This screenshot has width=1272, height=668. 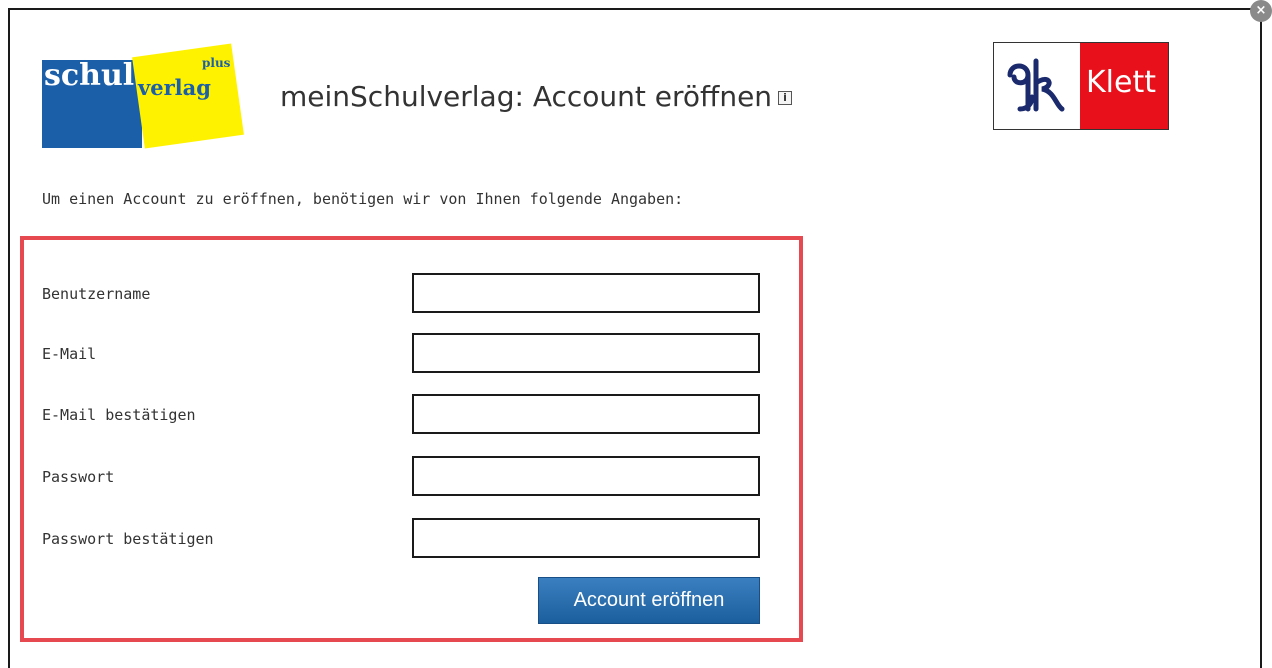 I want to click on form-row-password-confirm: Passwort bestätigen, so click(x=402, y=539).